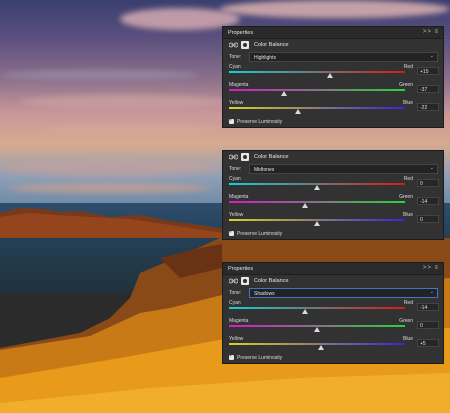 This screenshot has height=413, width=450. Describe the element at coordinates (264, 293) in the screenshot. I see `tone-value: Shadows` at that location.